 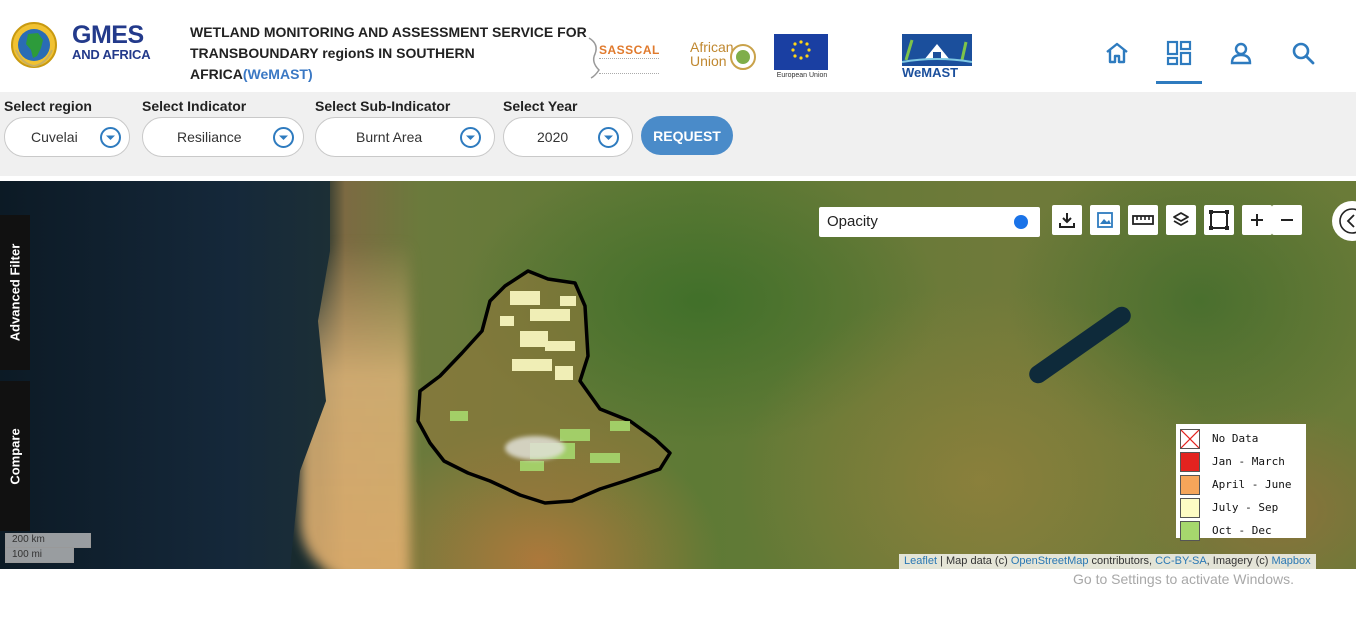 I want to click on compare-label: Compare, so click(x=15, y=456).